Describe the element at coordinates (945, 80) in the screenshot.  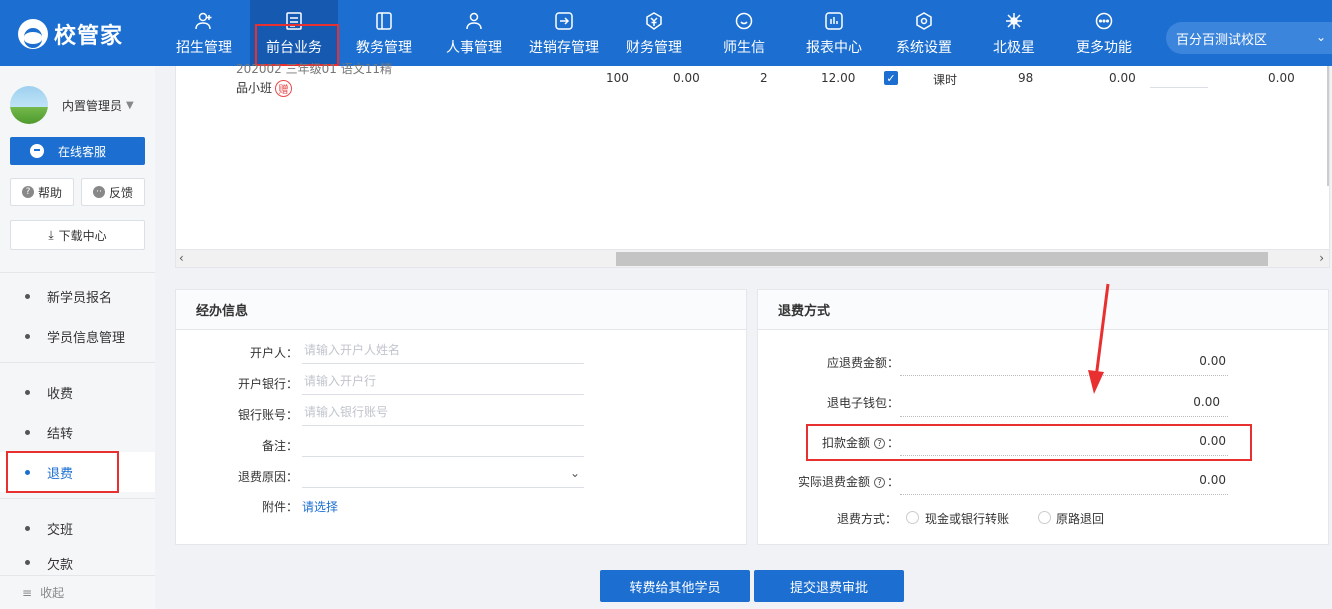
I see `cell-unit: 课时` at that location.